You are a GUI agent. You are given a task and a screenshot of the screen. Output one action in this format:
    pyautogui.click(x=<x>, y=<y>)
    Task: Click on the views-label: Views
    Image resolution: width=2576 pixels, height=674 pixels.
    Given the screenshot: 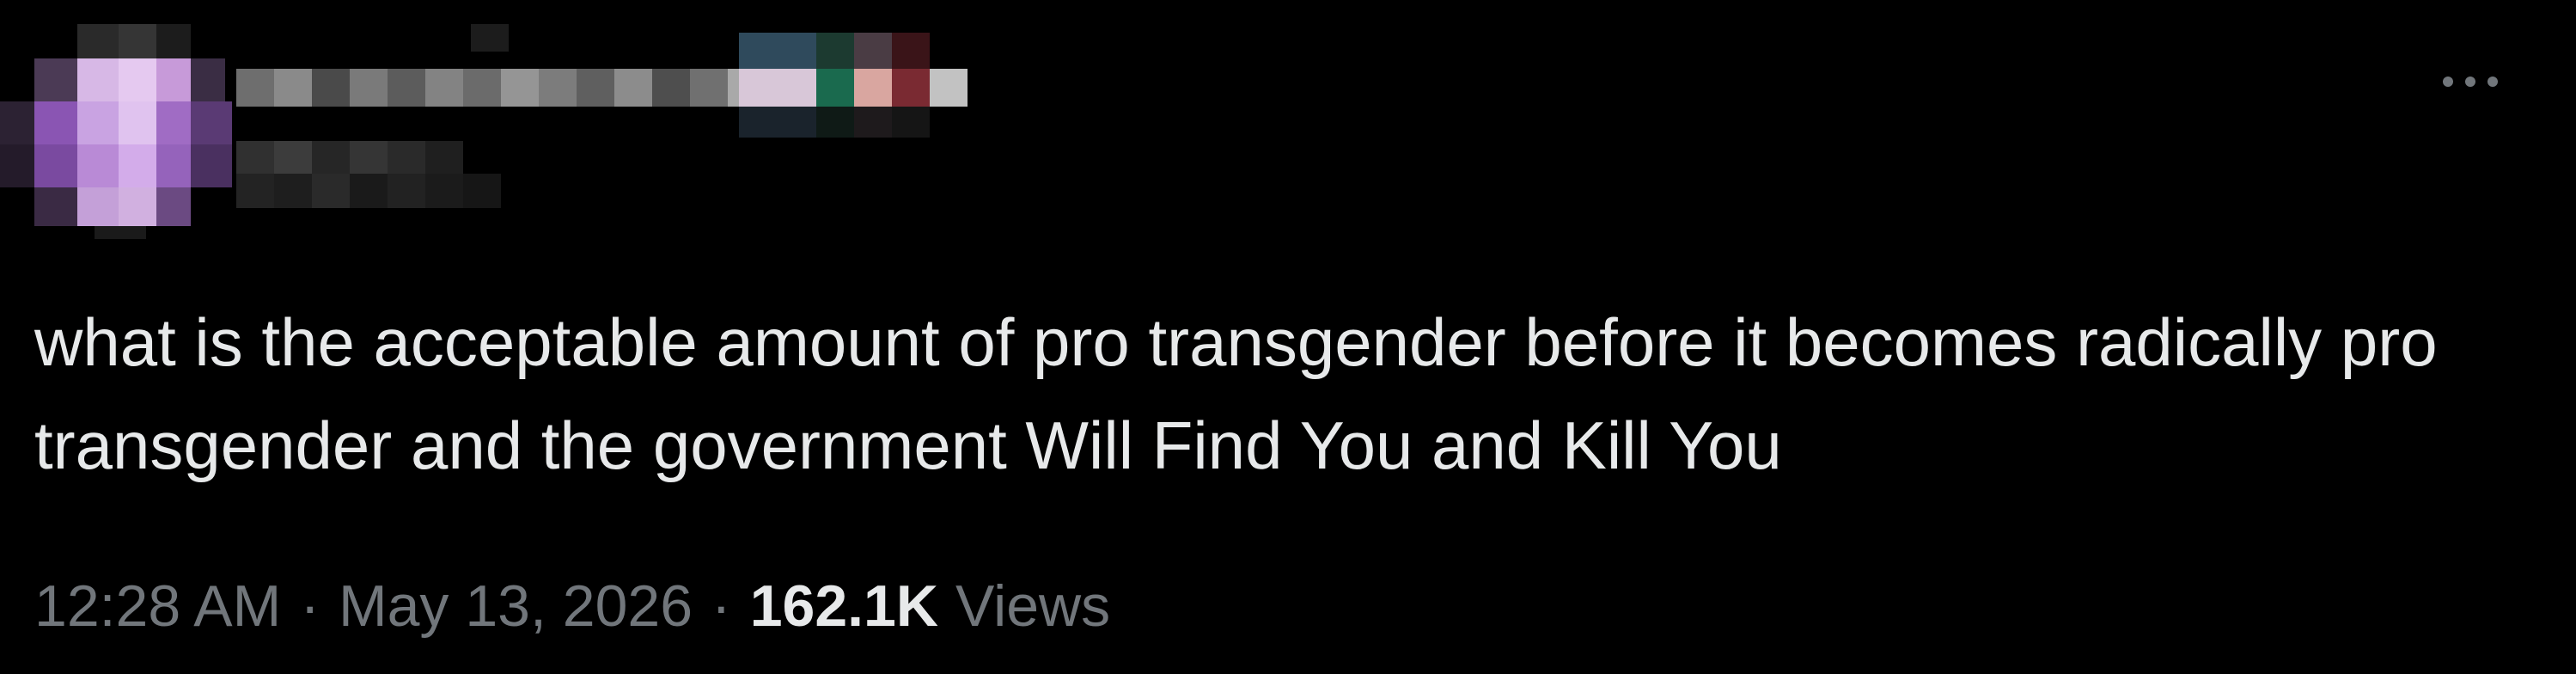 What is the action you would take?
    pyautogui.click(x=1033, y=606)
    